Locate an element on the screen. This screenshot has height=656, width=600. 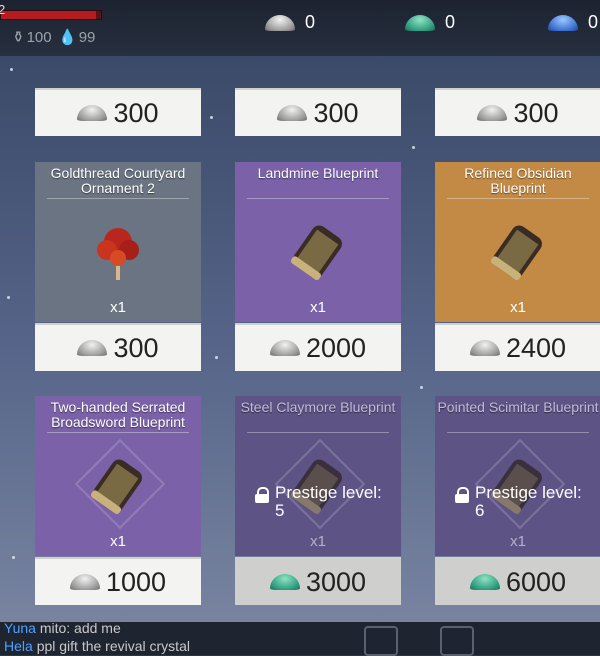
item-title: Goldthread Courtyard Ornament 2 is located at coordinates (118, 180).